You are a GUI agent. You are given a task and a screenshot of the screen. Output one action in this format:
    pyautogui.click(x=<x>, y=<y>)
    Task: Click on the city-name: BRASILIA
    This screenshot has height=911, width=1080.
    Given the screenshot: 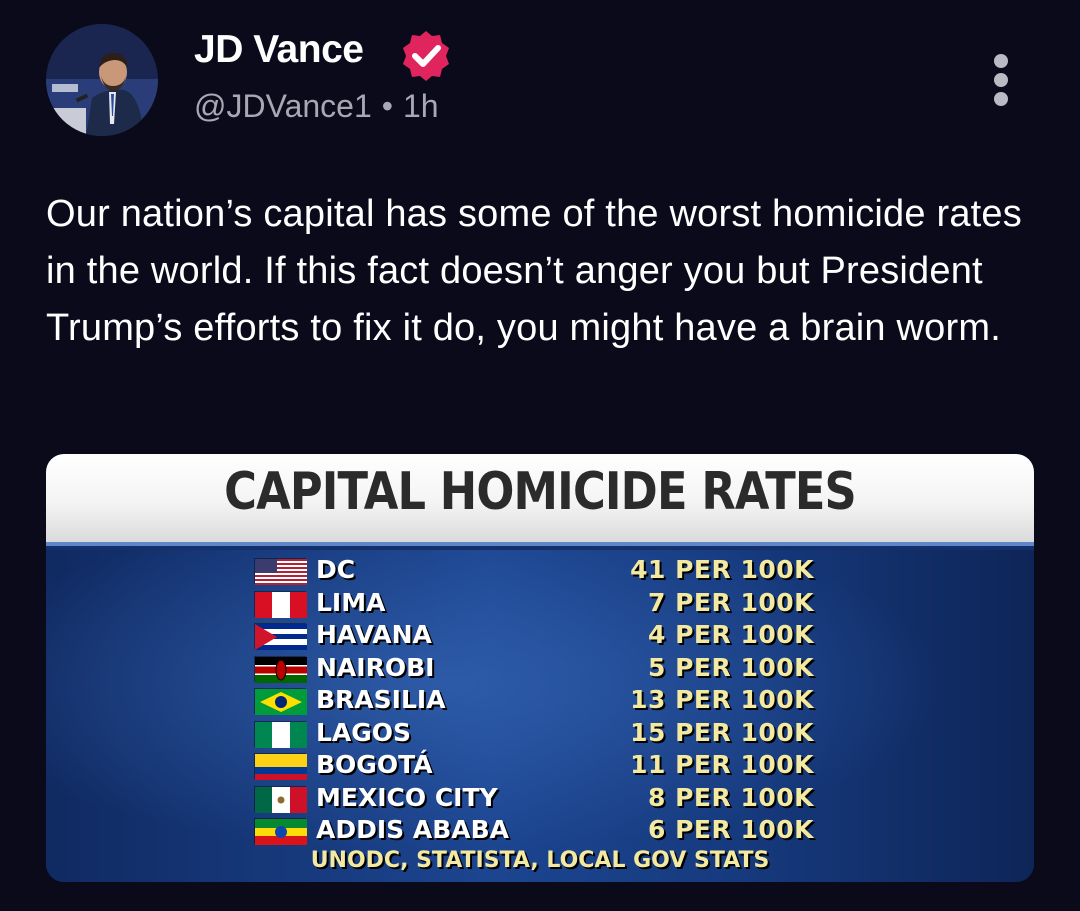 What is the action you would take?
    pyautogui.click(x=381, y=699)
    